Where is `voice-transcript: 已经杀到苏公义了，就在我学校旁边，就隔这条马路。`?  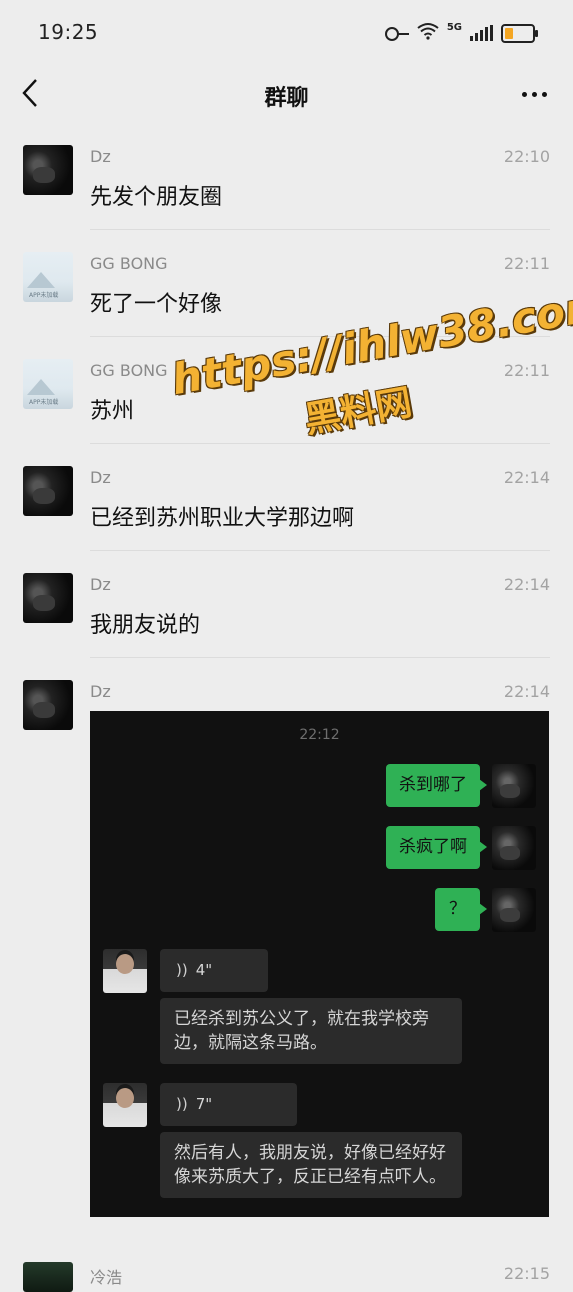 voice-transcript: 已经杀到苏公义了，就在我学校旁边，就隔这条马路。 is located at coordinates (311, 1031).